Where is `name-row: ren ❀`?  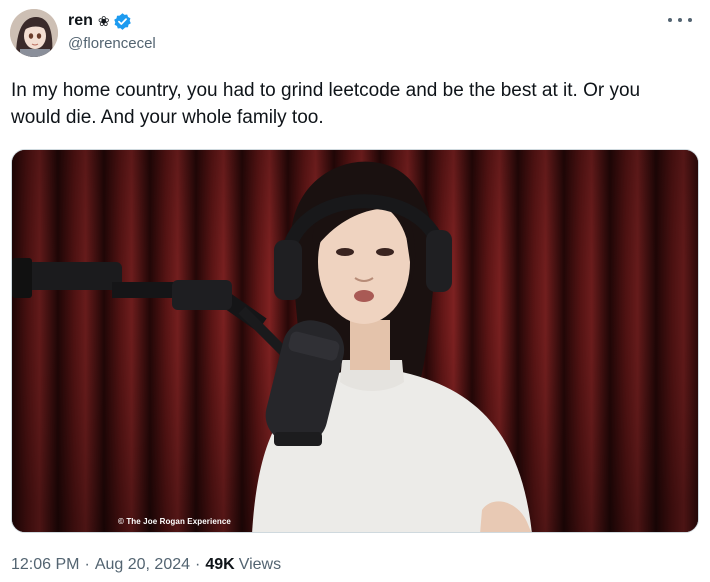 name-row: ren ❀ is located at coordinates (112, 21).